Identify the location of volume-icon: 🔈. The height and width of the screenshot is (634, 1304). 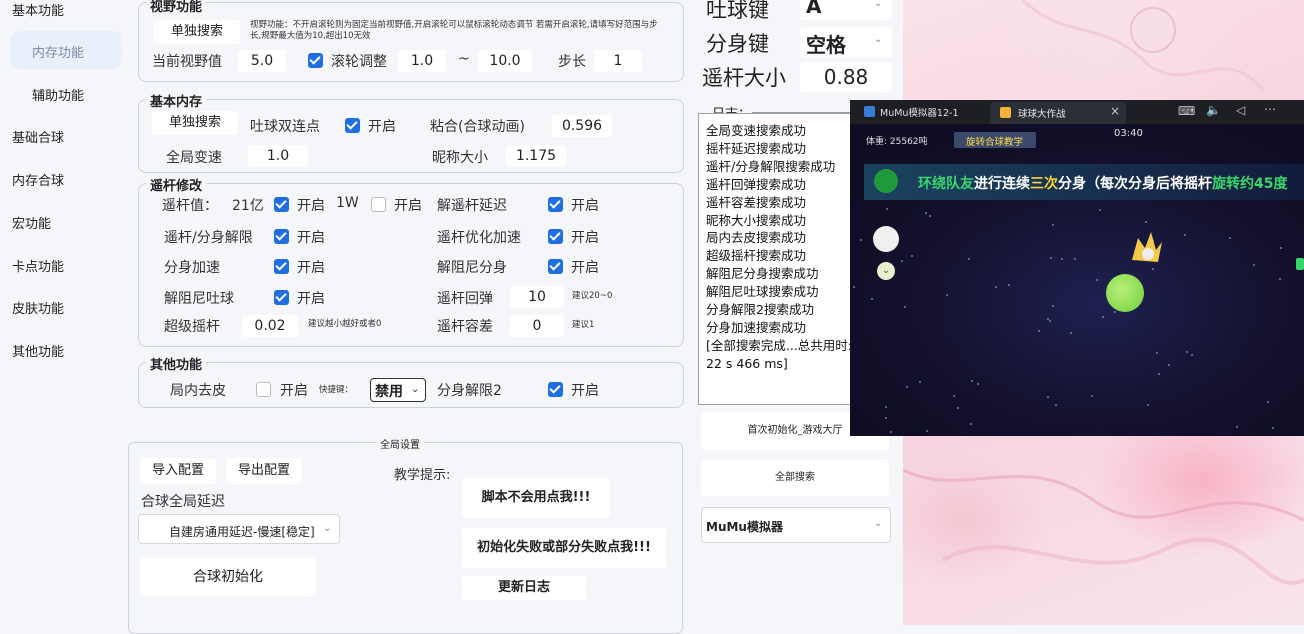
(1213, 110).